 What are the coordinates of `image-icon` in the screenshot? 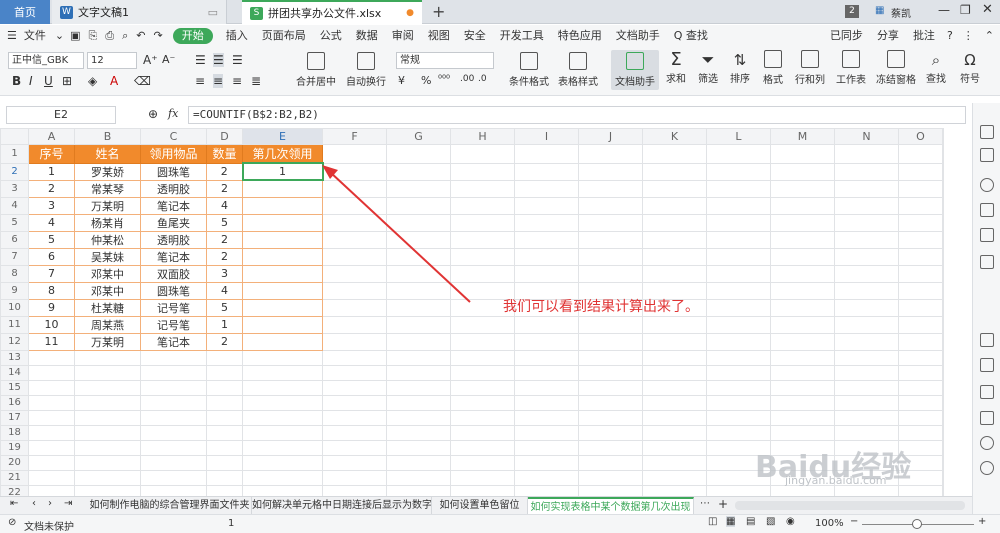 It's located at (987, 418).